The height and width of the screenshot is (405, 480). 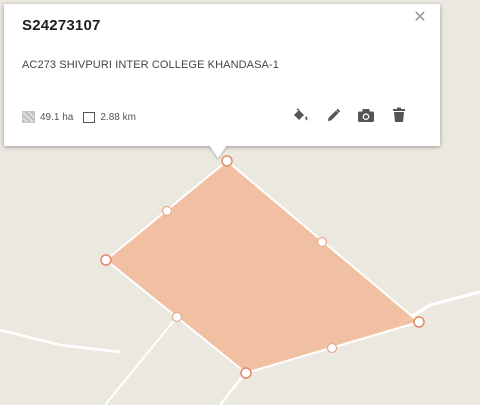 What do you see at coordinates (57, 117) in the screenshot?
I see `area-value: 49.1 ha` at bounding box center [57, 117].